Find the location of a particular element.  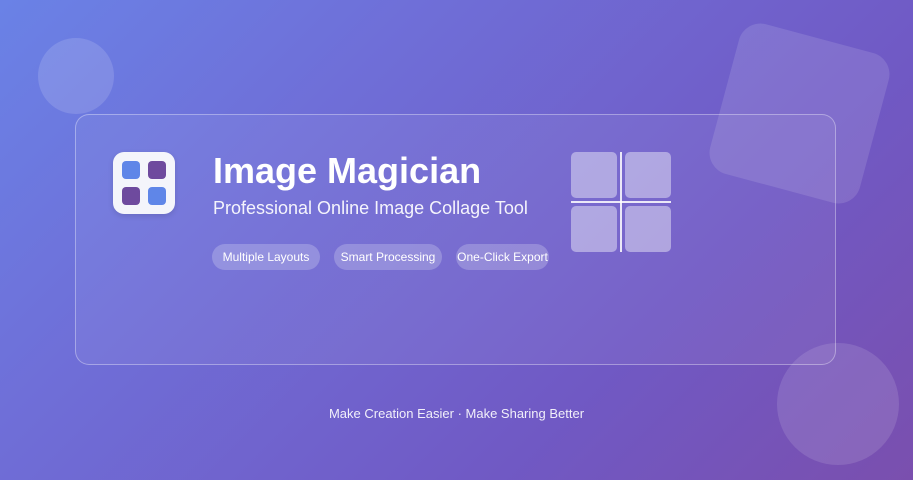

feature-tag-processing: Smart Processing is located at coordinates (388, 257).